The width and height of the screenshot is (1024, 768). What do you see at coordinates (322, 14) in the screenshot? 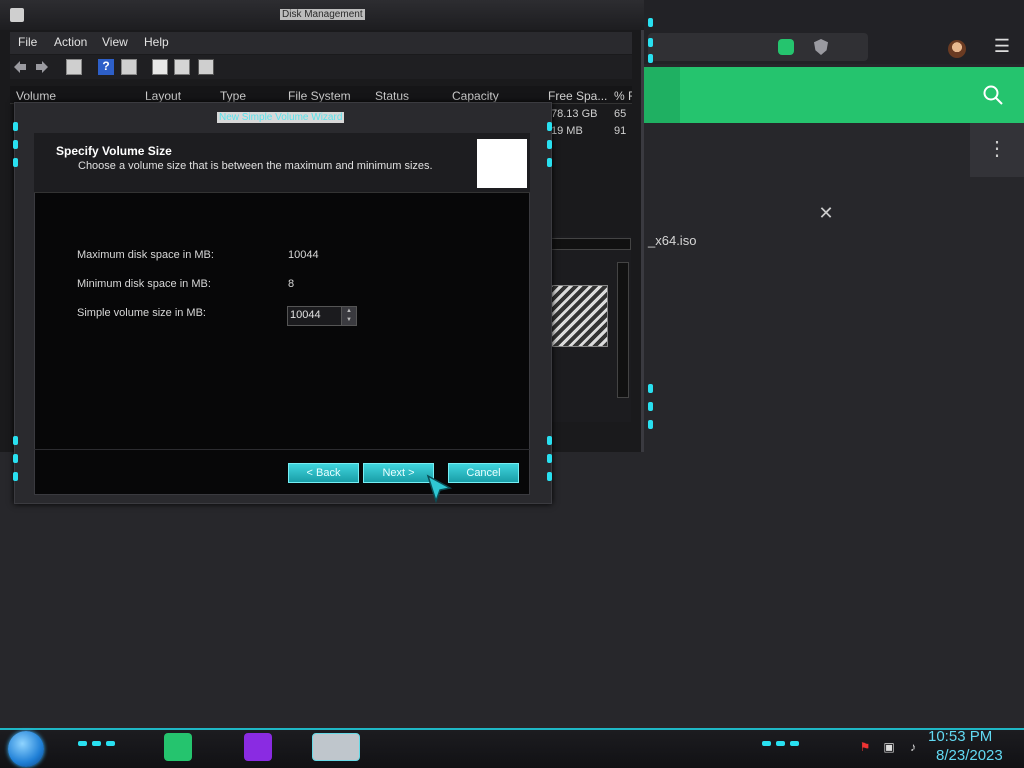
I see `window-title: Disk Management` at bounding box center [322, 14].